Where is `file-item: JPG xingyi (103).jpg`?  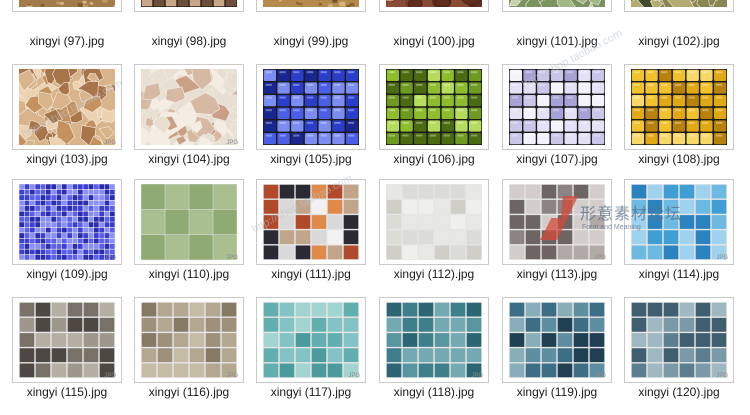 file-item: JPG xingyi (103).jpg is located at coordinates (67, 123).